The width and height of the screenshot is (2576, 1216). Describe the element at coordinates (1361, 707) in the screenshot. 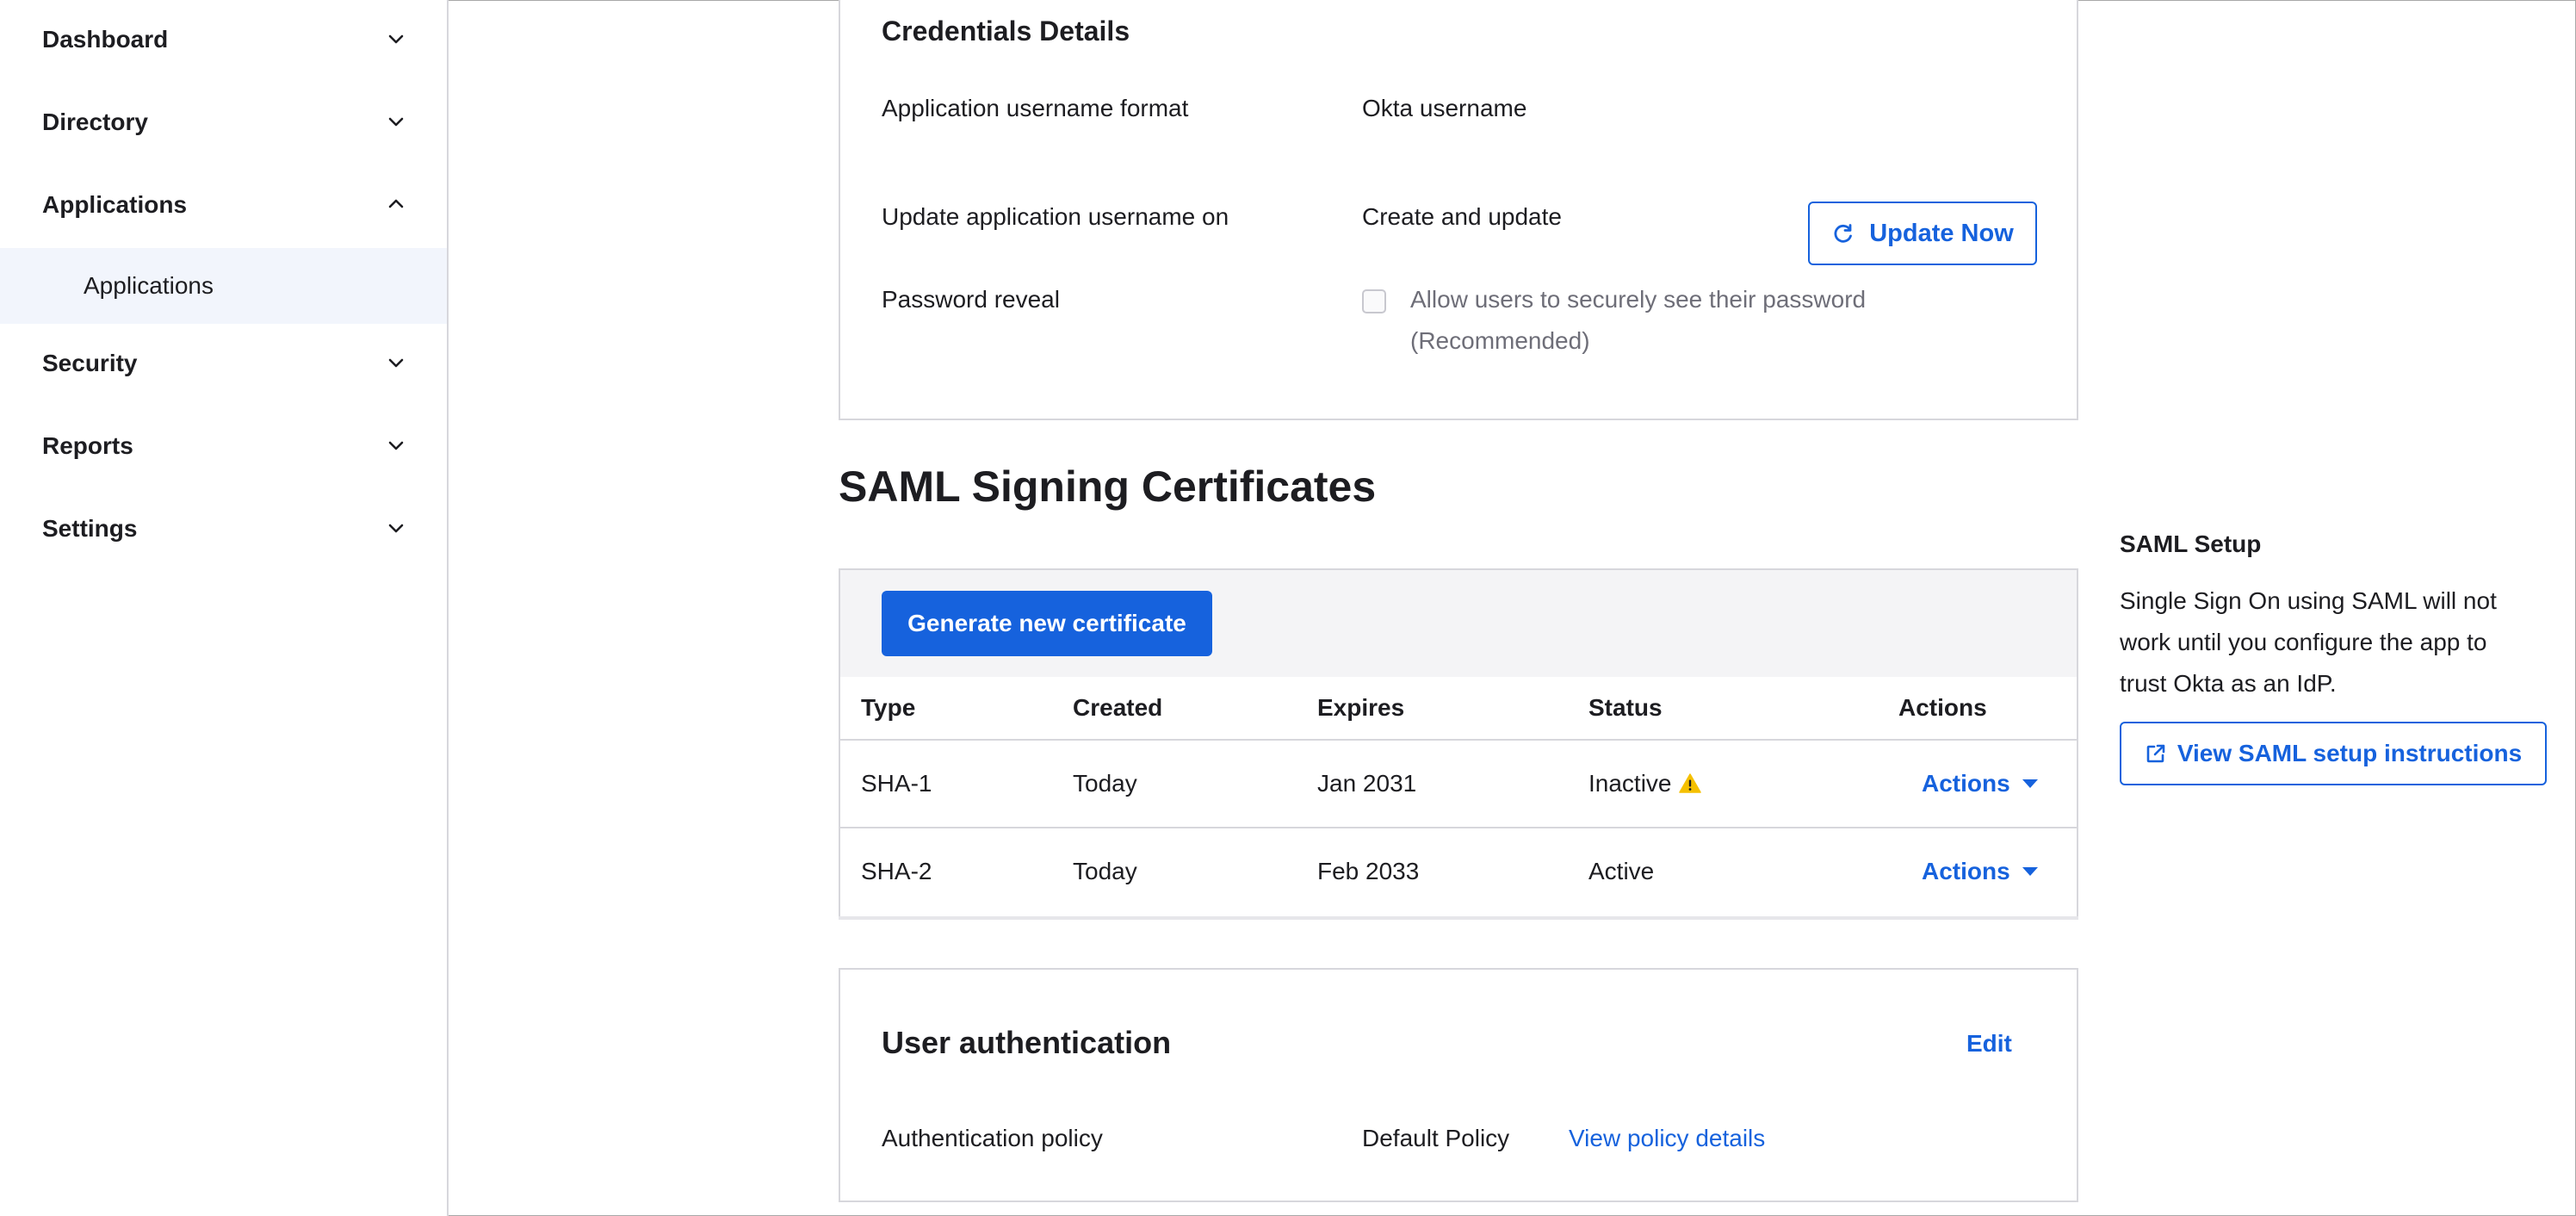

I see `column-header-expires: Expires` at that location.